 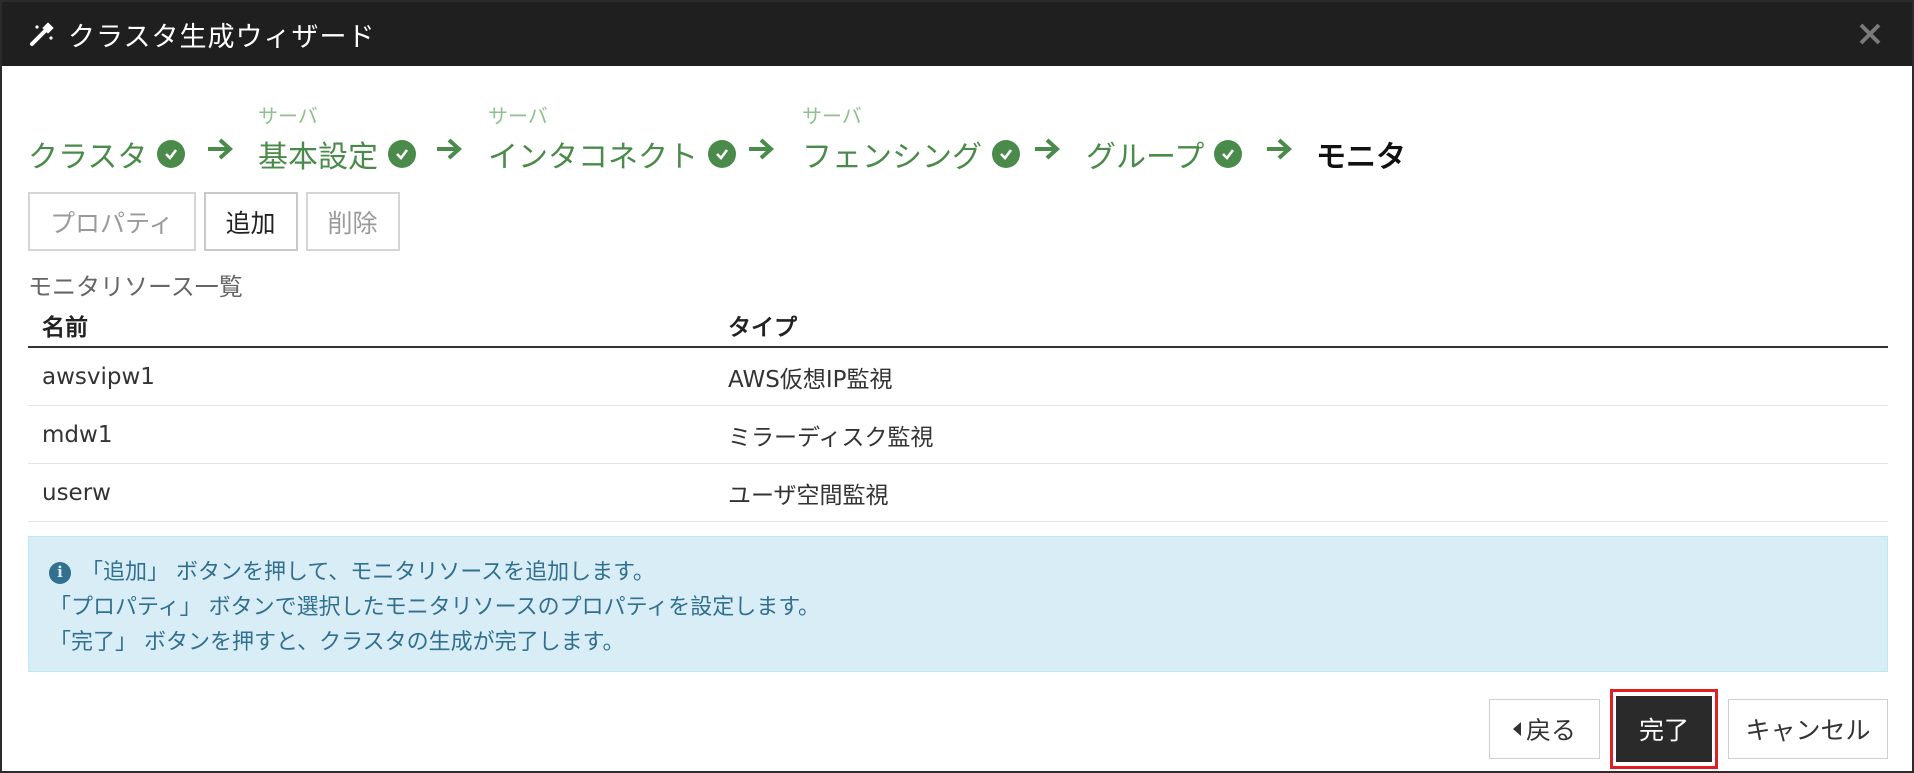 What do you see at coordinates (318, 157) in the screenshot?
I see `step-label: 基本設定` at bounding box center [318, 157].